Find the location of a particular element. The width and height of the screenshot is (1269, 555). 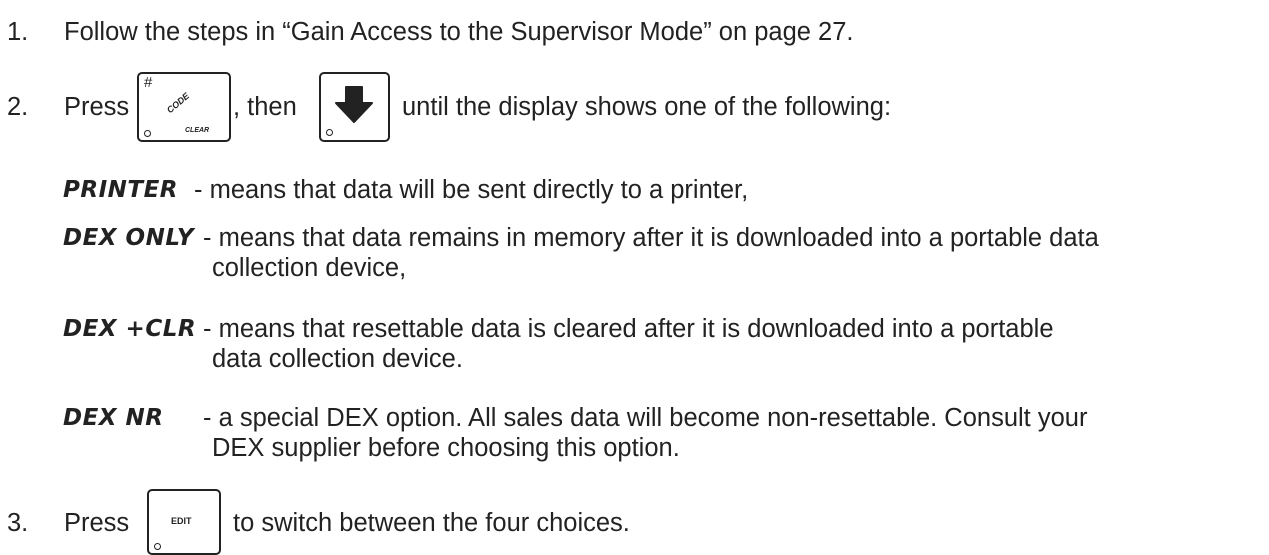

step-2-then-text: , then is located at coordinates (265, 107).